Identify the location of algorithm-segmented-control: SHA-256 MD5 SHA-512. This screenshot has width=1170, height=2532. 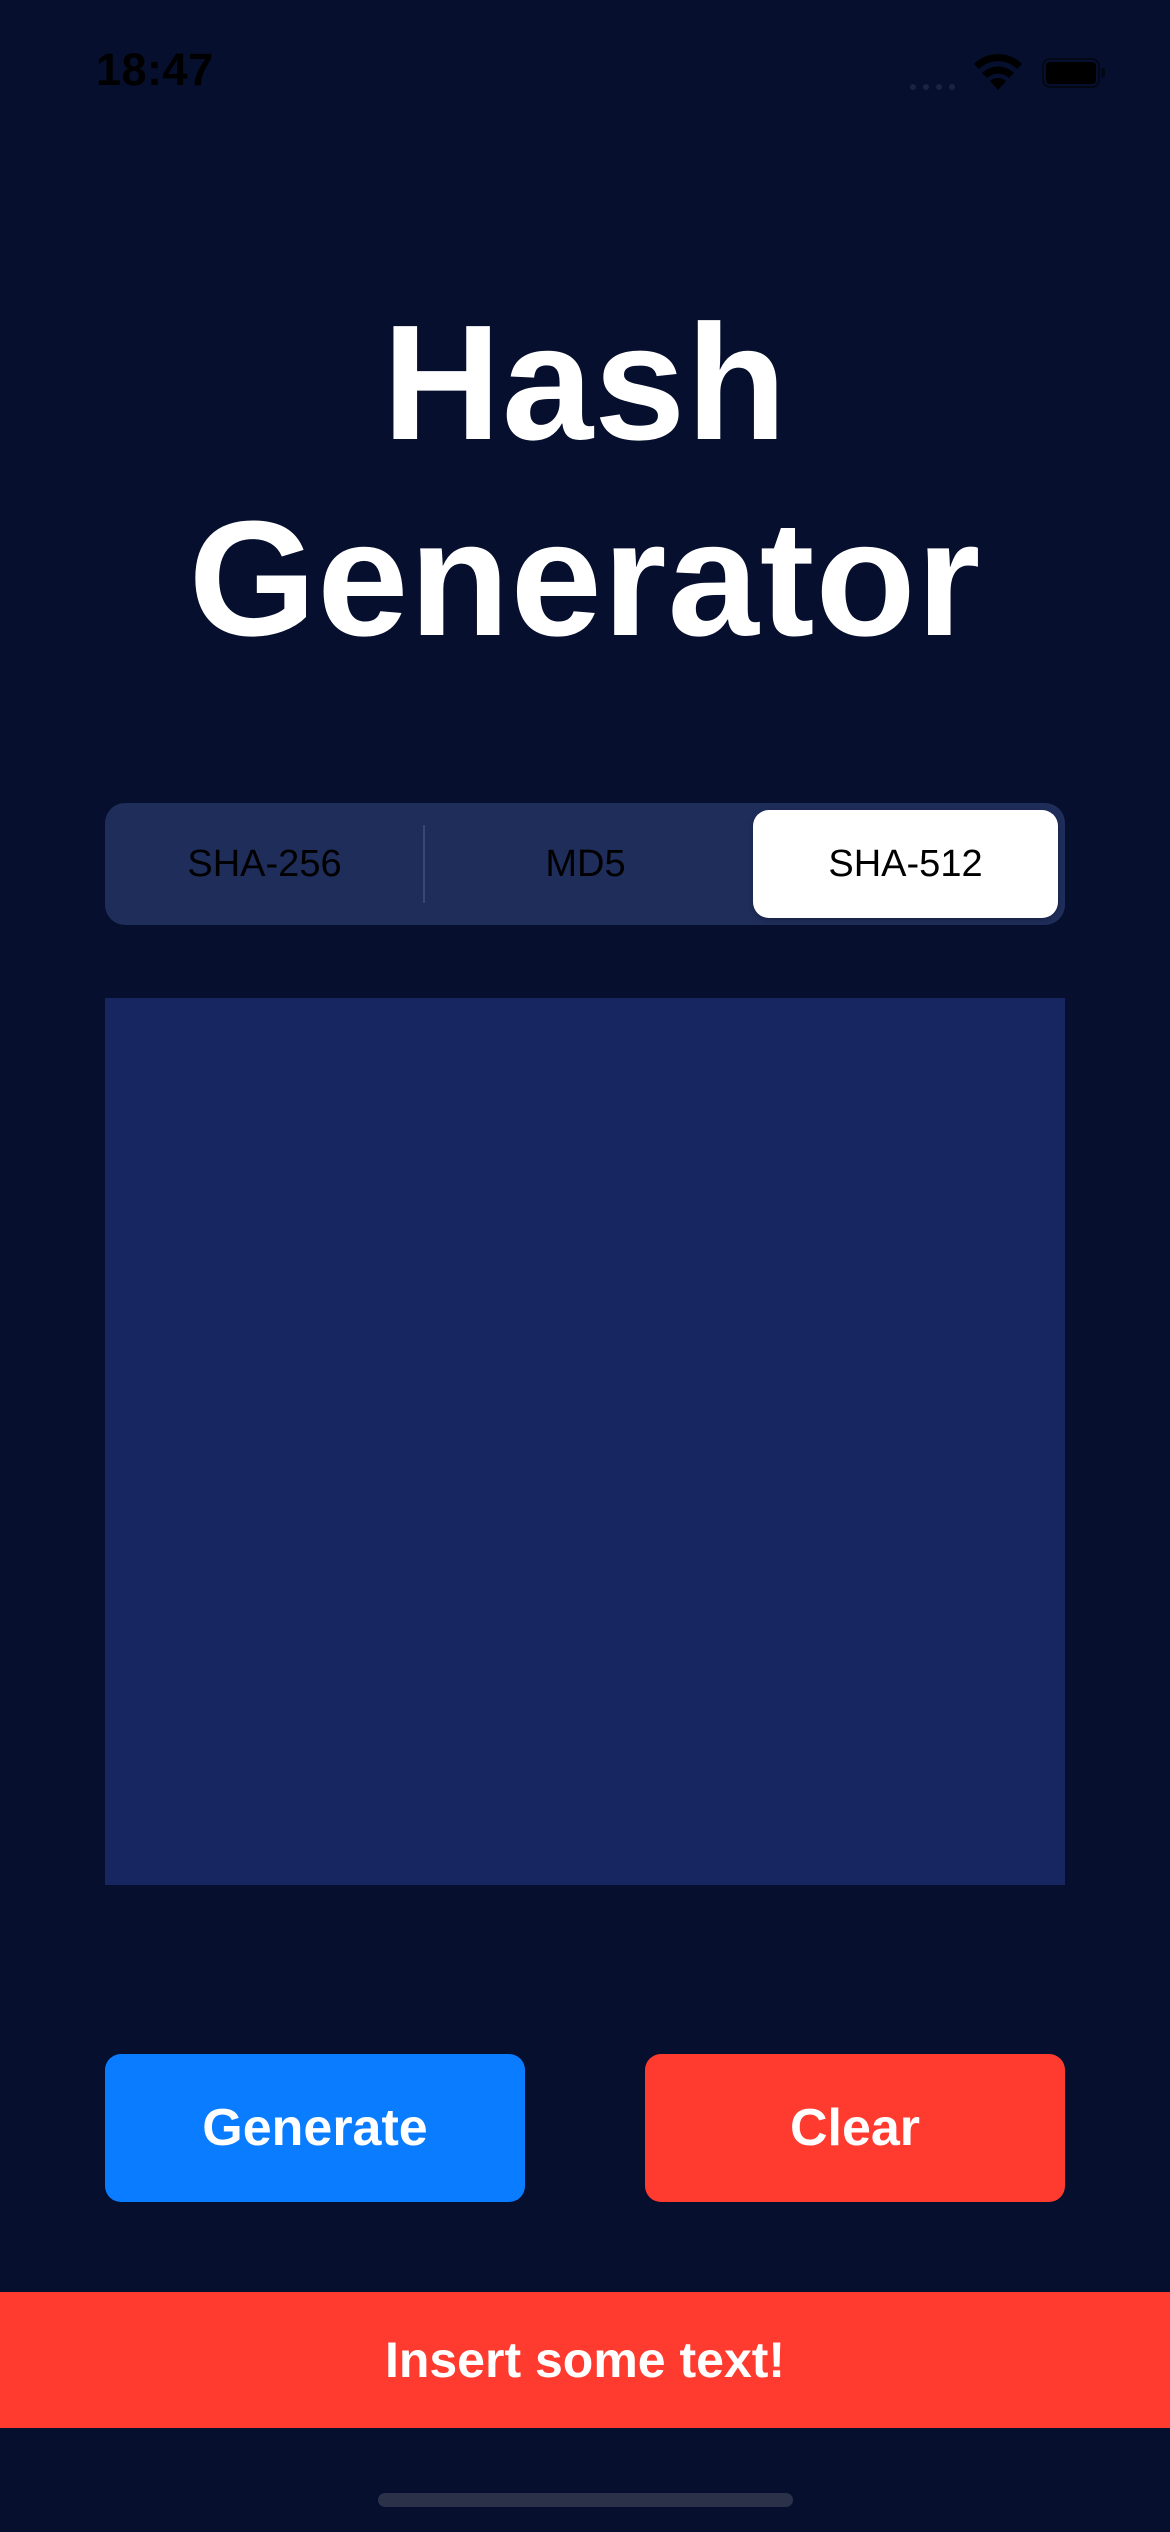
(585, 864).